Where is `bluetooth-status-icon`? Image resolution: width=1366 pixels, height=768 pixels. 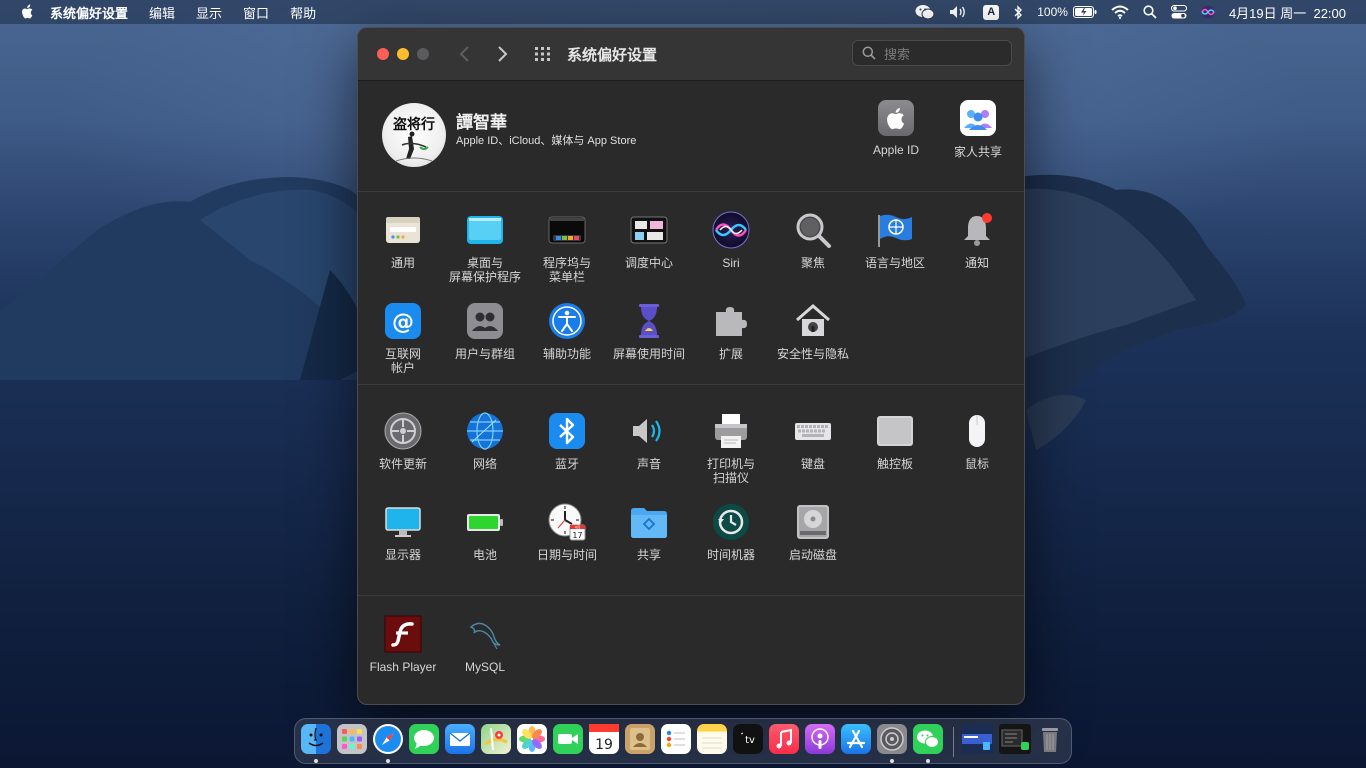 bluetooth-status-icon is located at coordinates (1018, 12).